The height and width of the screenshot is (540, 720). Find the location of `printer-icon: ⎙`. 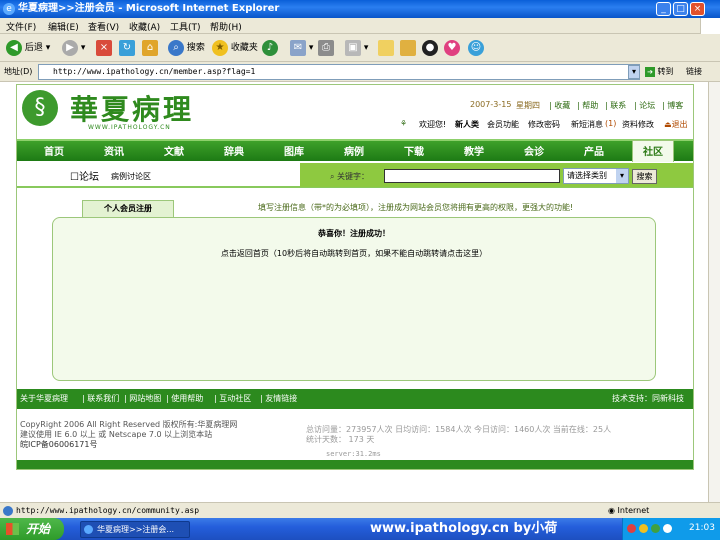

printer-icon: ⎙ is located at coordinates (326, 47).